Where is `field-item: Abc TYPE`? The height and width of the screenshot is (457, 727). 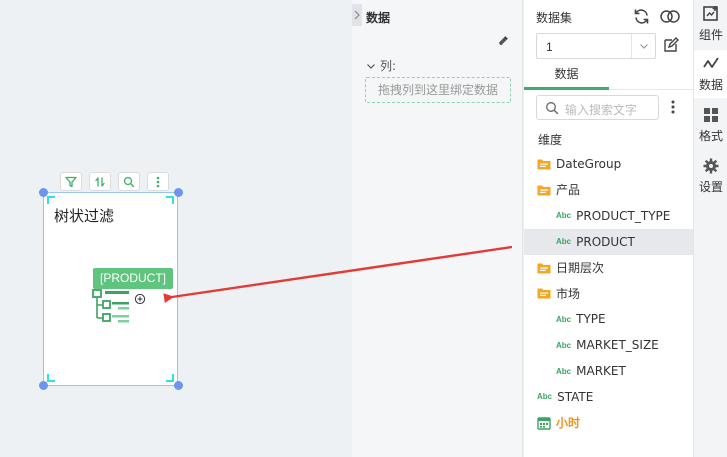 field-item: Abc TYPE is located at coordinates (608, 319).